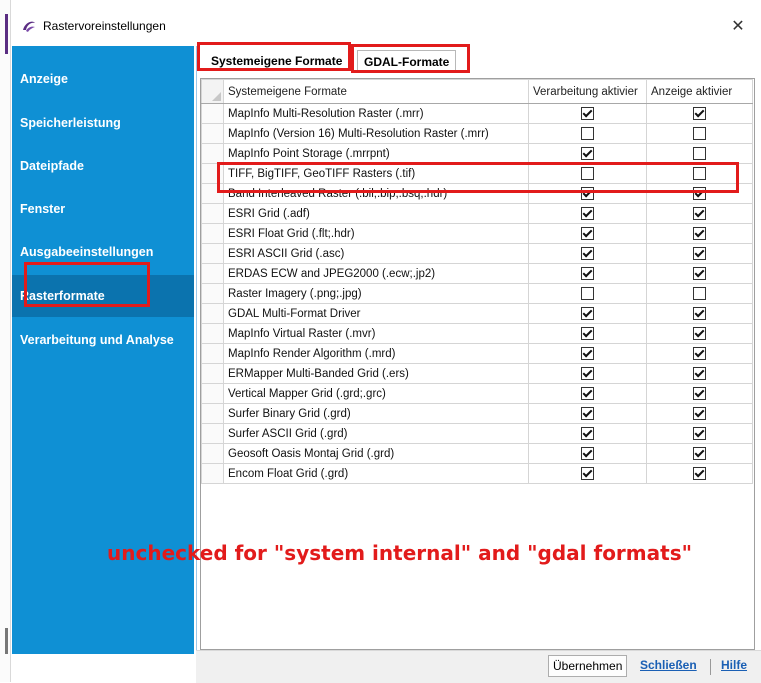 This screenshot has width=761, height=683. I want to click on apply-button: Übernehmen, so click(588, 666).